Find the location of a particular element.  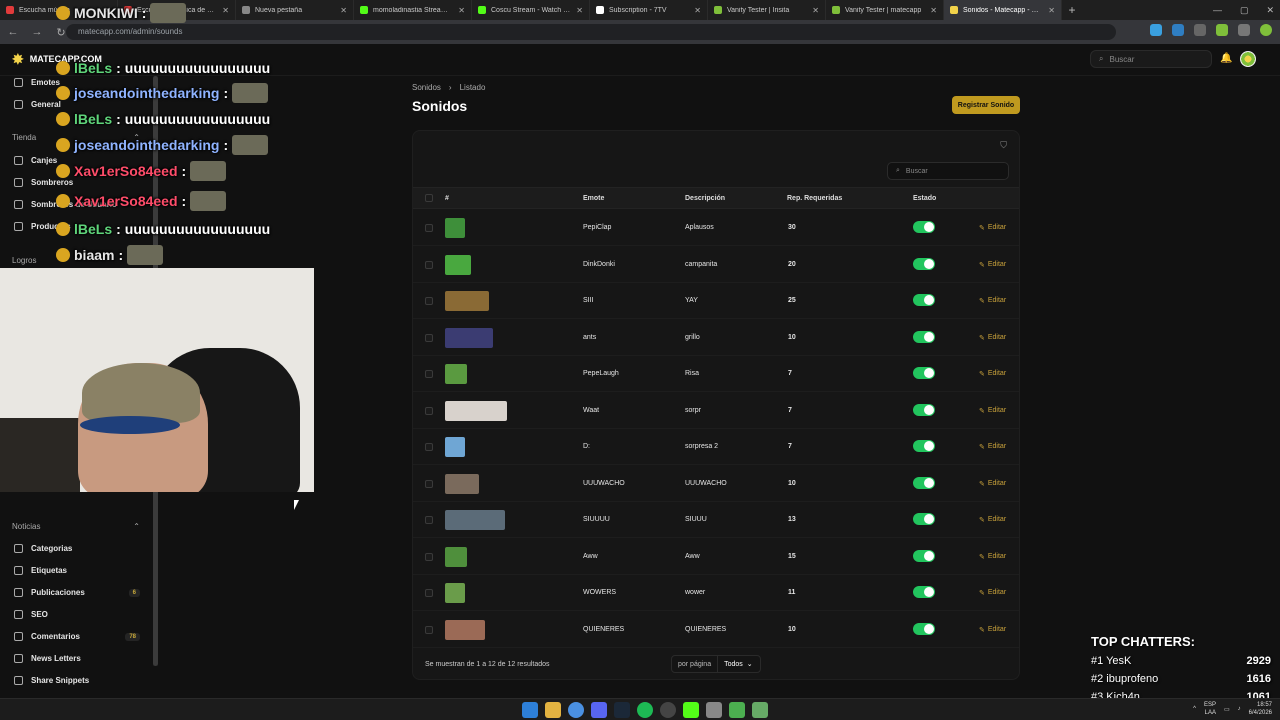

sidebar-item-general: General is located at coordinates (77, 104).